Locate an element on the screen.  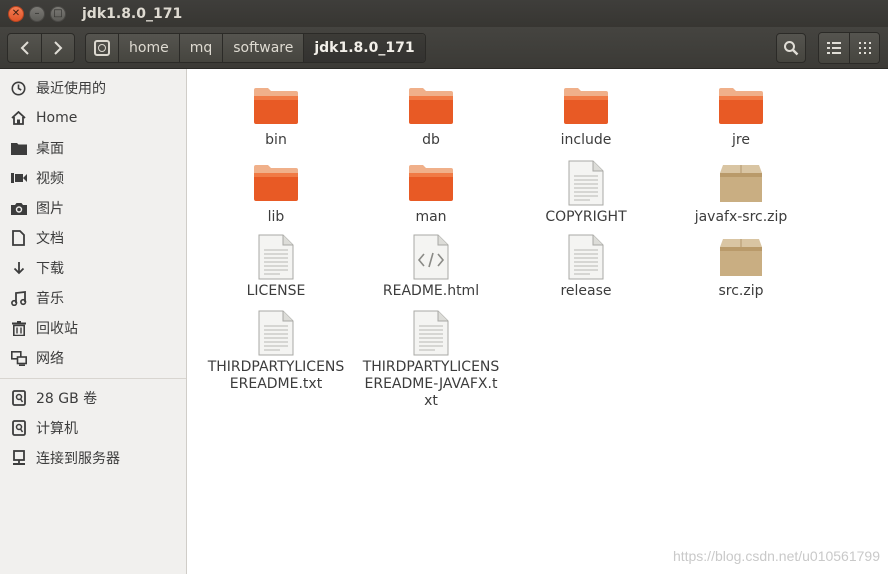
grid-view-icon is located at coordinates (864, 47).